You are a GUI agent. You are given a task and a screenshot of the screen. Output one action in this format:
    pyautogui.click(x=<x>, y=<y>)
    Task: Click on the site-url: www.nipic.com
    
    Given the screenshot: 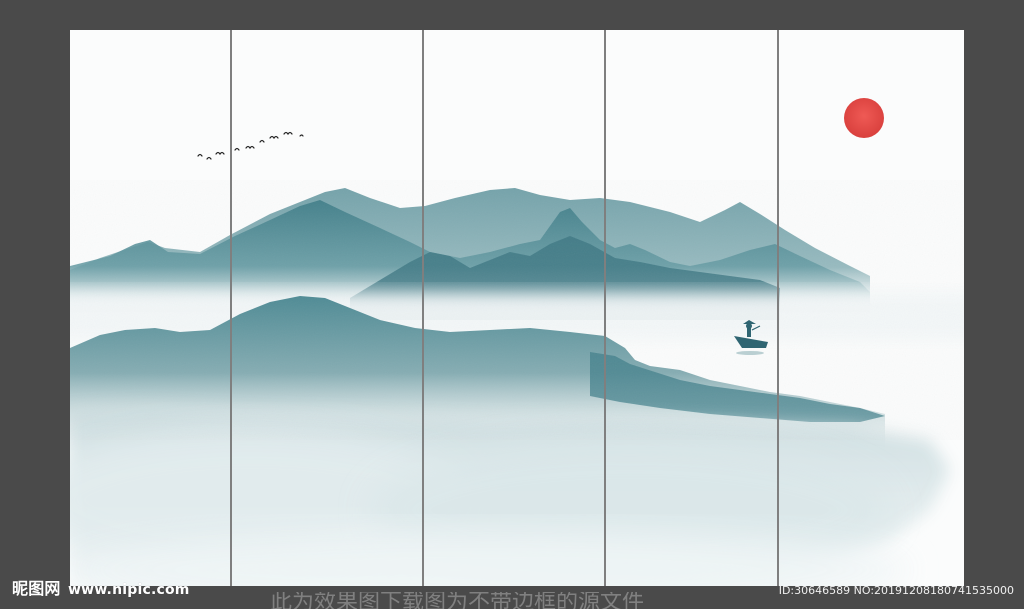 What is the action you would take?
    pyautogui.click(x=129, y=590)
    